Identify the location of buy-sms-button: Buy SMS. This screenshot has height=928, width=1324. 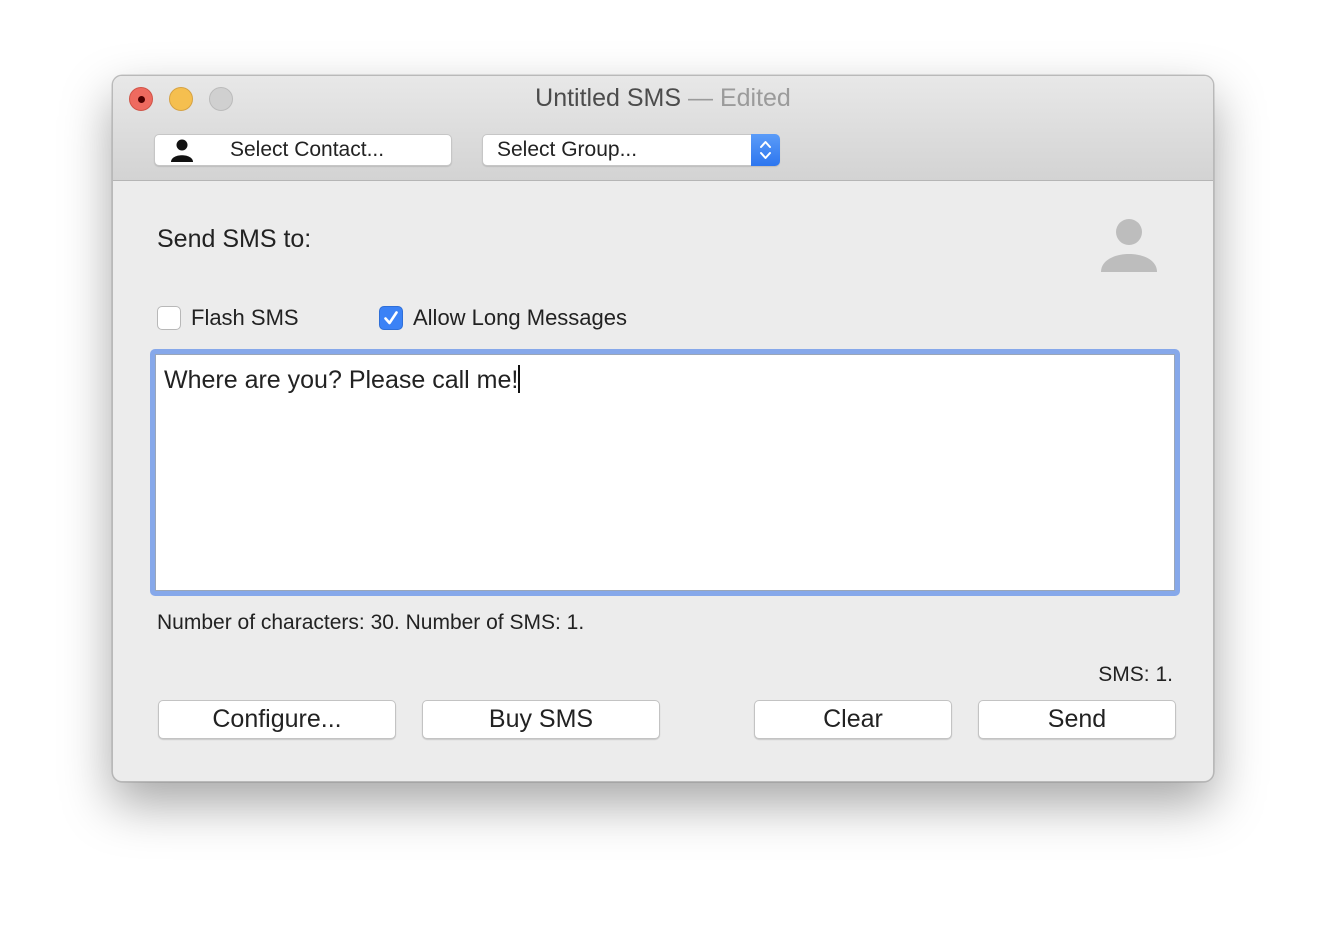
(541, 719).